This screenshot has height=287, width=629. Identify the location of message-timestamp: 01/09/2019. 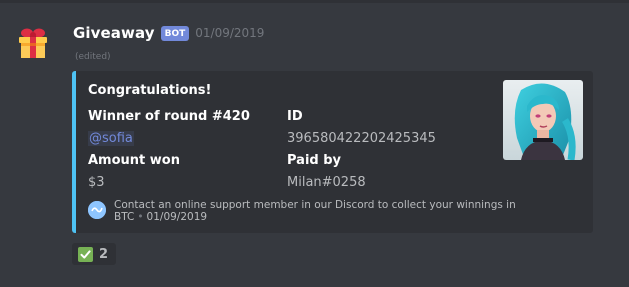
(230, 33).